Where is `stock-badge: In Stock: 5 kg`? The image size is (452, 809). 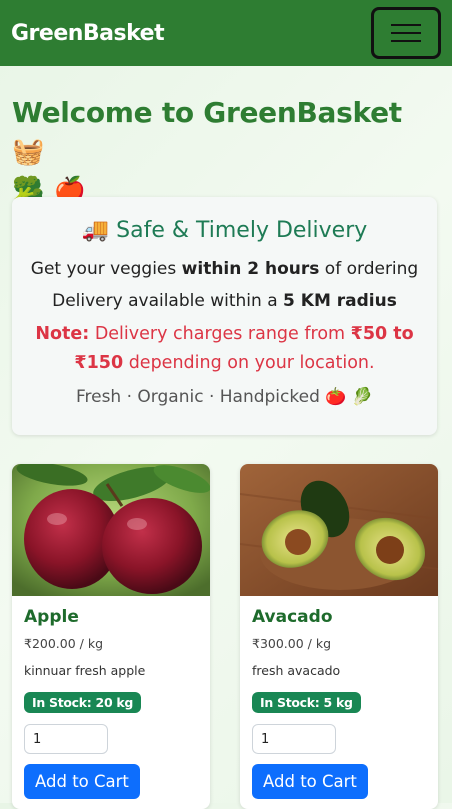
stock-badge: In Stock: 5 kg is located at coordinates (306, 702).